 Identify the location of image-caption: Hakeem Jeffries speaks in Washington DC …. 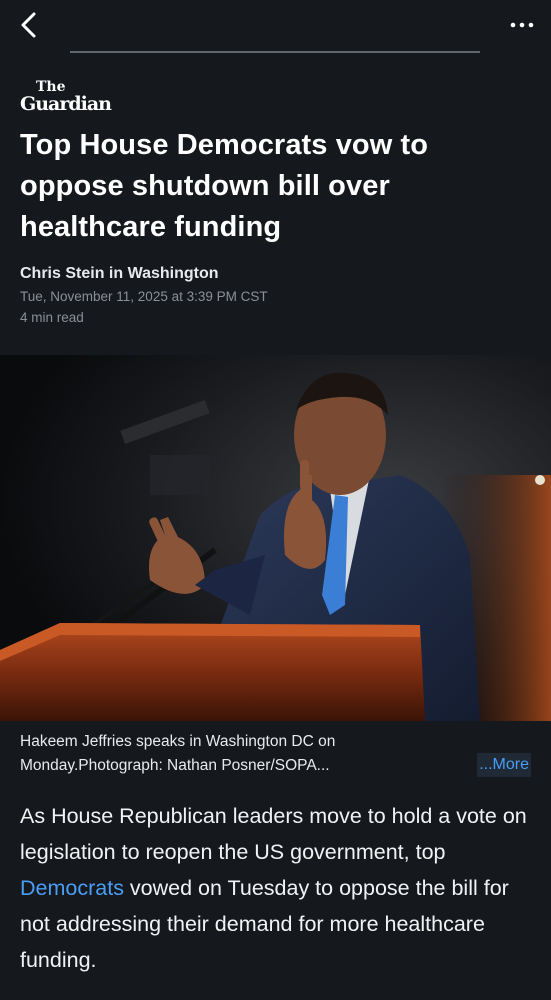
(178, 753).